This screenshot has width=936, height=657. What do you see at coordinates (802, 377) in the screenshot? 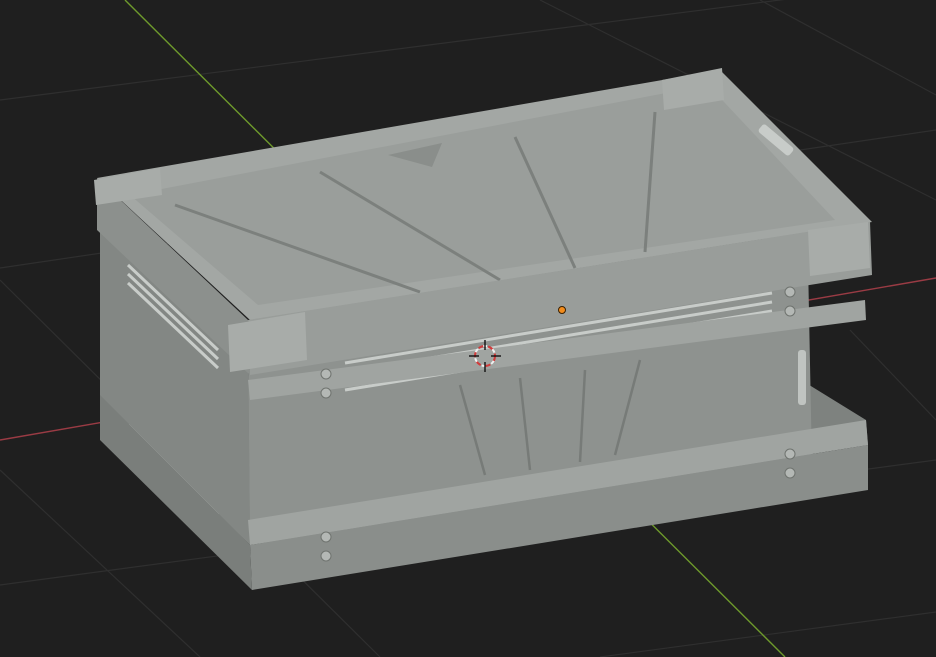
I see `handle-right` at bounding box center [802, 377].